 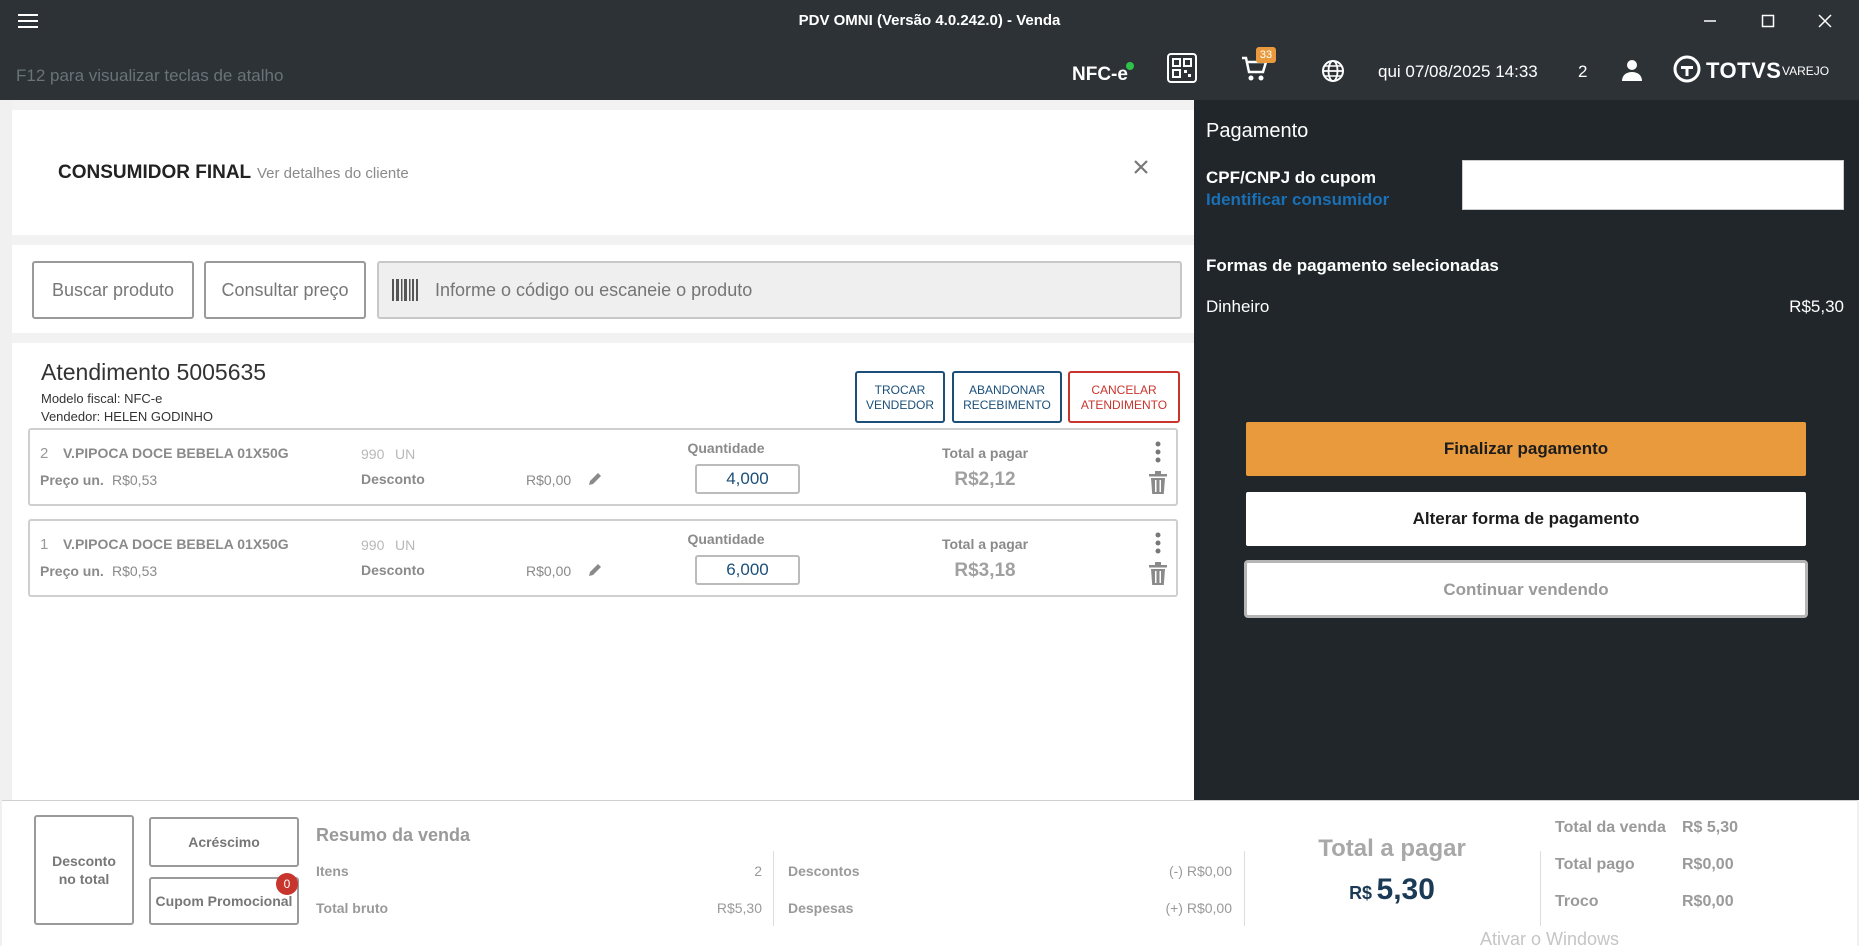 I want to click on total-pagar-label: Total a pagar, so click(x=1392, y=848).